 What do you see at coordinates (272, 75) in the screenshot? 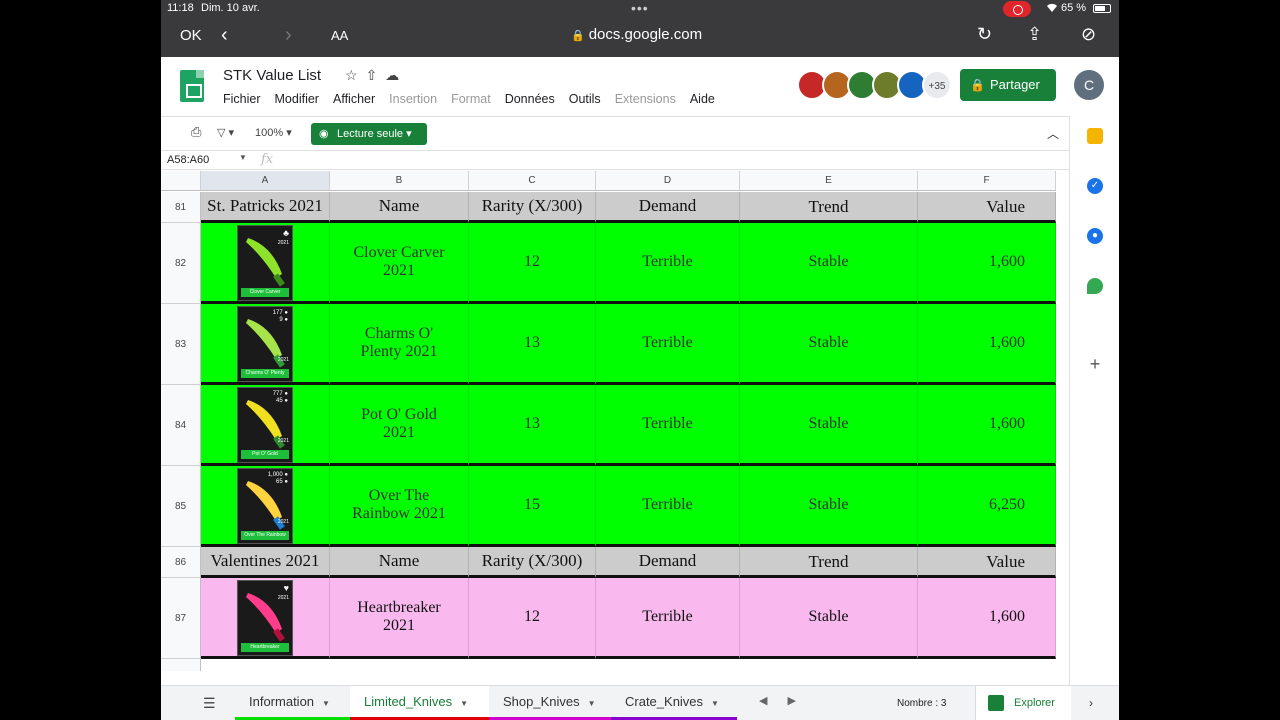
I see `doc-title: STK Value List` at bounding box center [272, 75].